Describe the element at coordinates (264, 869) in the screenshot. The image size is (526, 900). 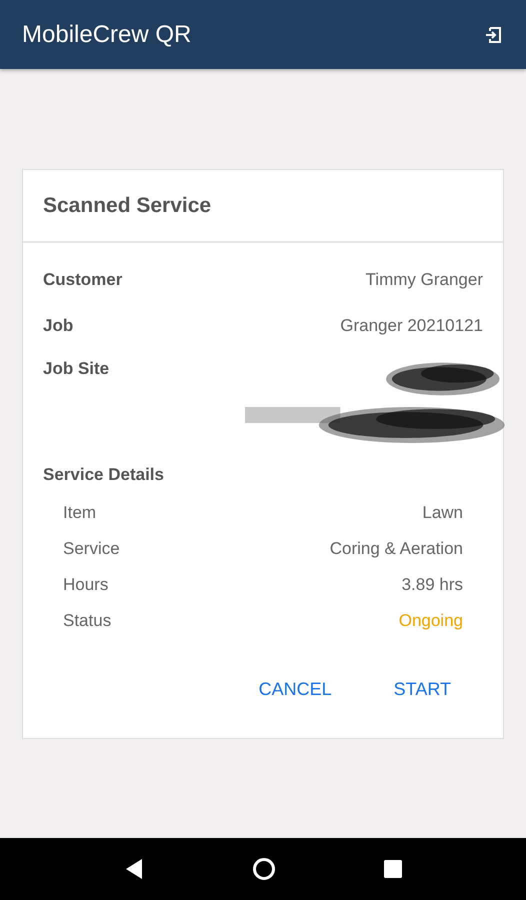
I see `home-icon` at that location.